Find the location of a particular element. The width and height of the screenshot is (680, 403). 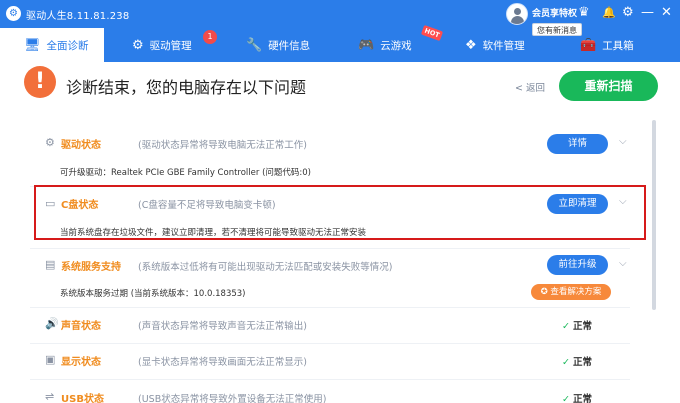

row-desc-usb-status: (USB状态异常将导致外置设备无法正常使用) is located at coordinates (232, 398).